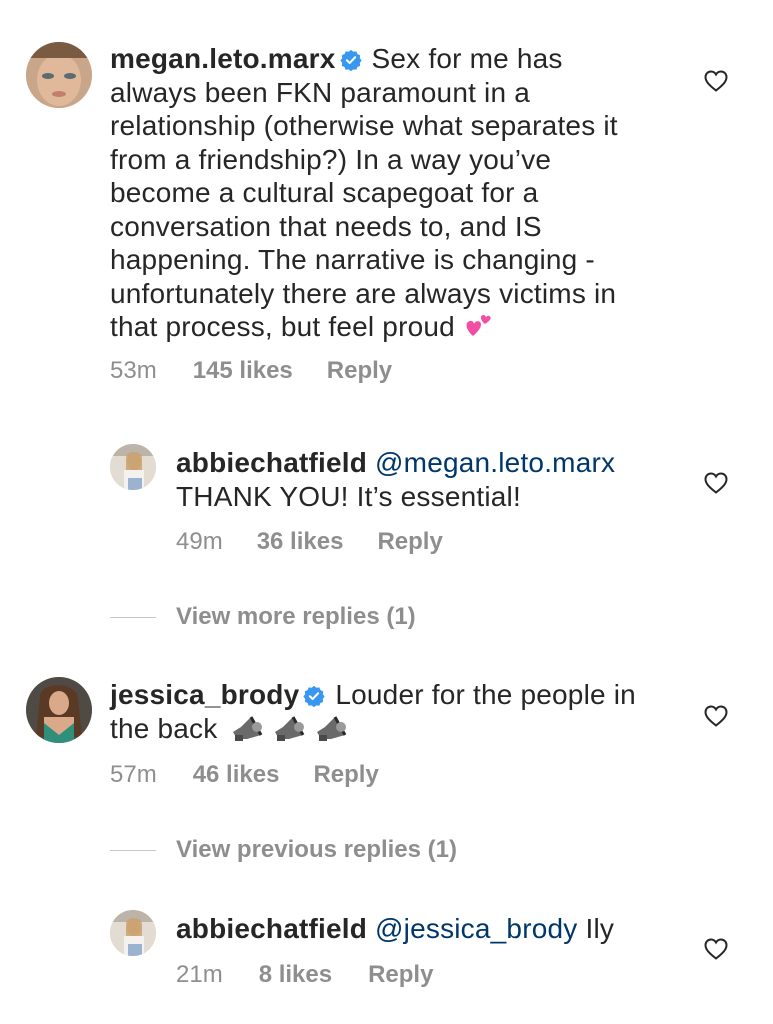 This screenshot has width=773, height=1024. What do you see at coordinates (348, 496) in the screenshot?
I see `comment-line-2: THANK YOU! It’s essential!` at bounding box center [348, 496].